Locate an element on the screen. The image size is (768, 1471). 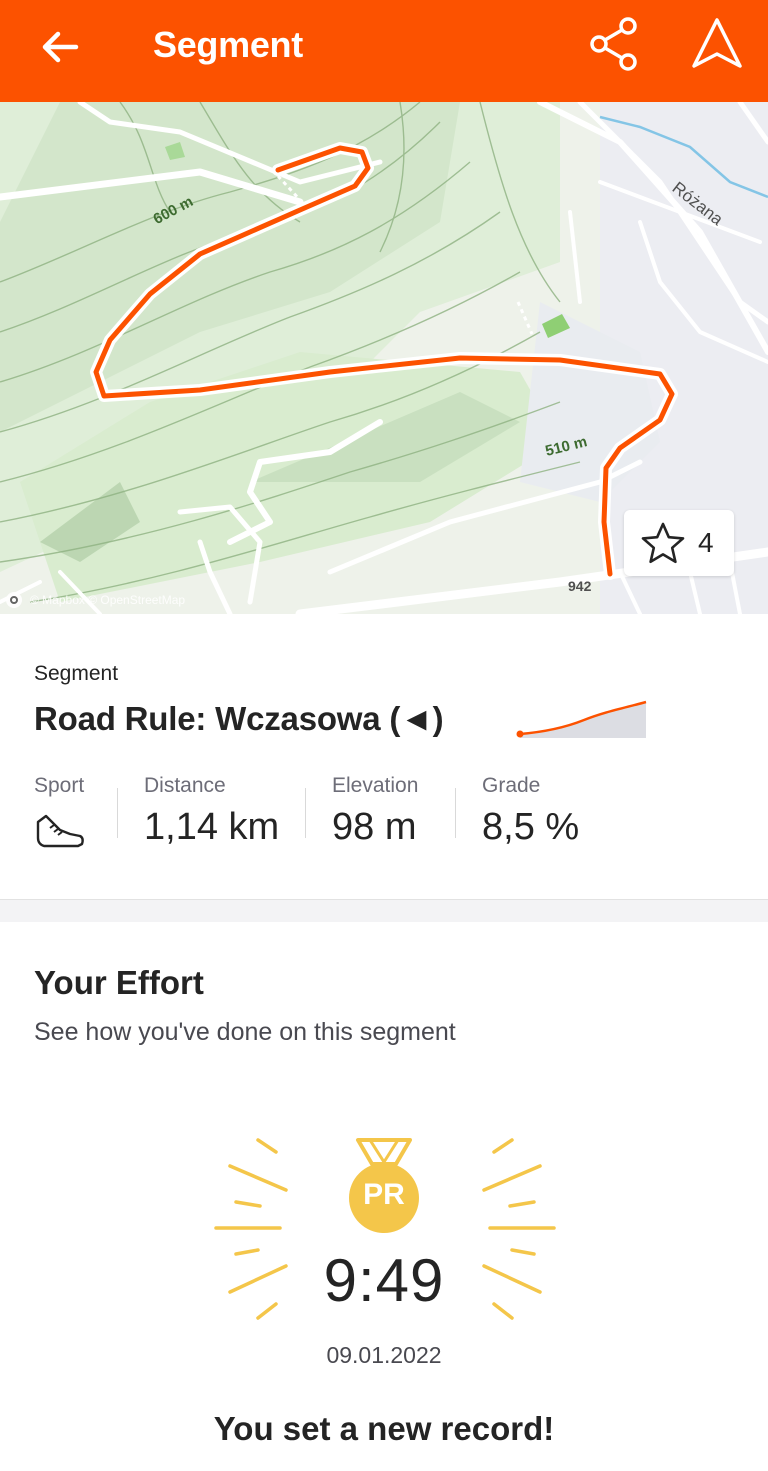
stat-elevation: Elevation 98 m is located at coordinates (375, 811).